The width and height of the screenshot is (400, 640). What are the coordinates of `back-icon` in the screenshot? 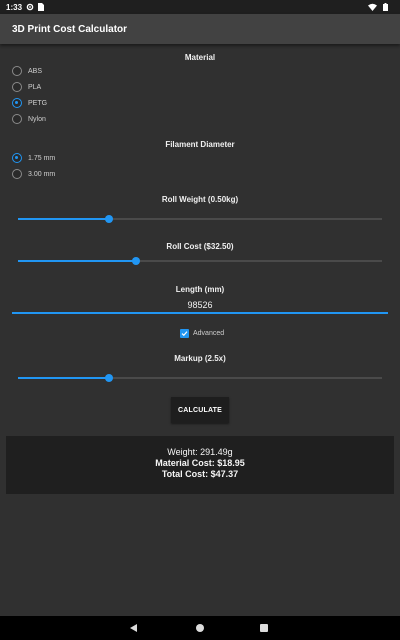 It's located at (133, 628).